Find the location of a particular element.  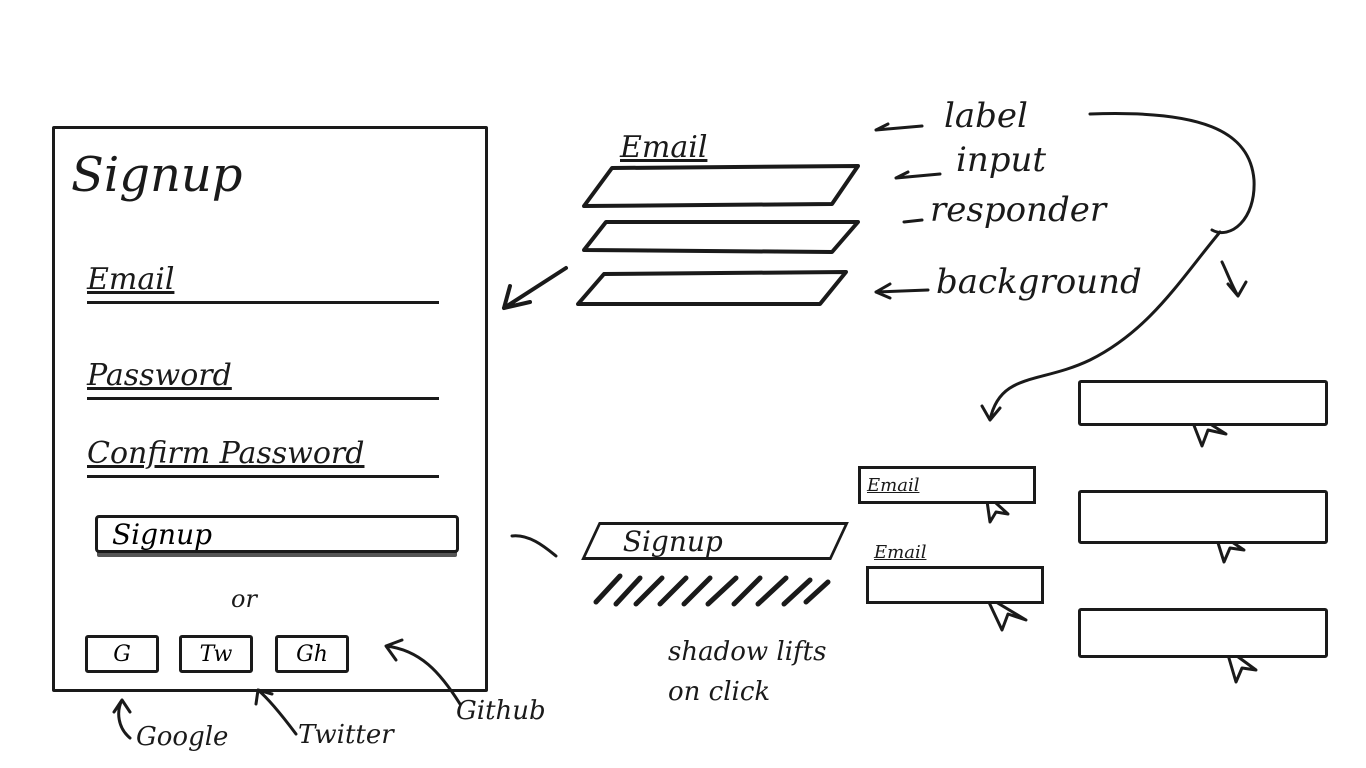

confirm-password-field: Confirm Password is located at coordinates (263, 455).